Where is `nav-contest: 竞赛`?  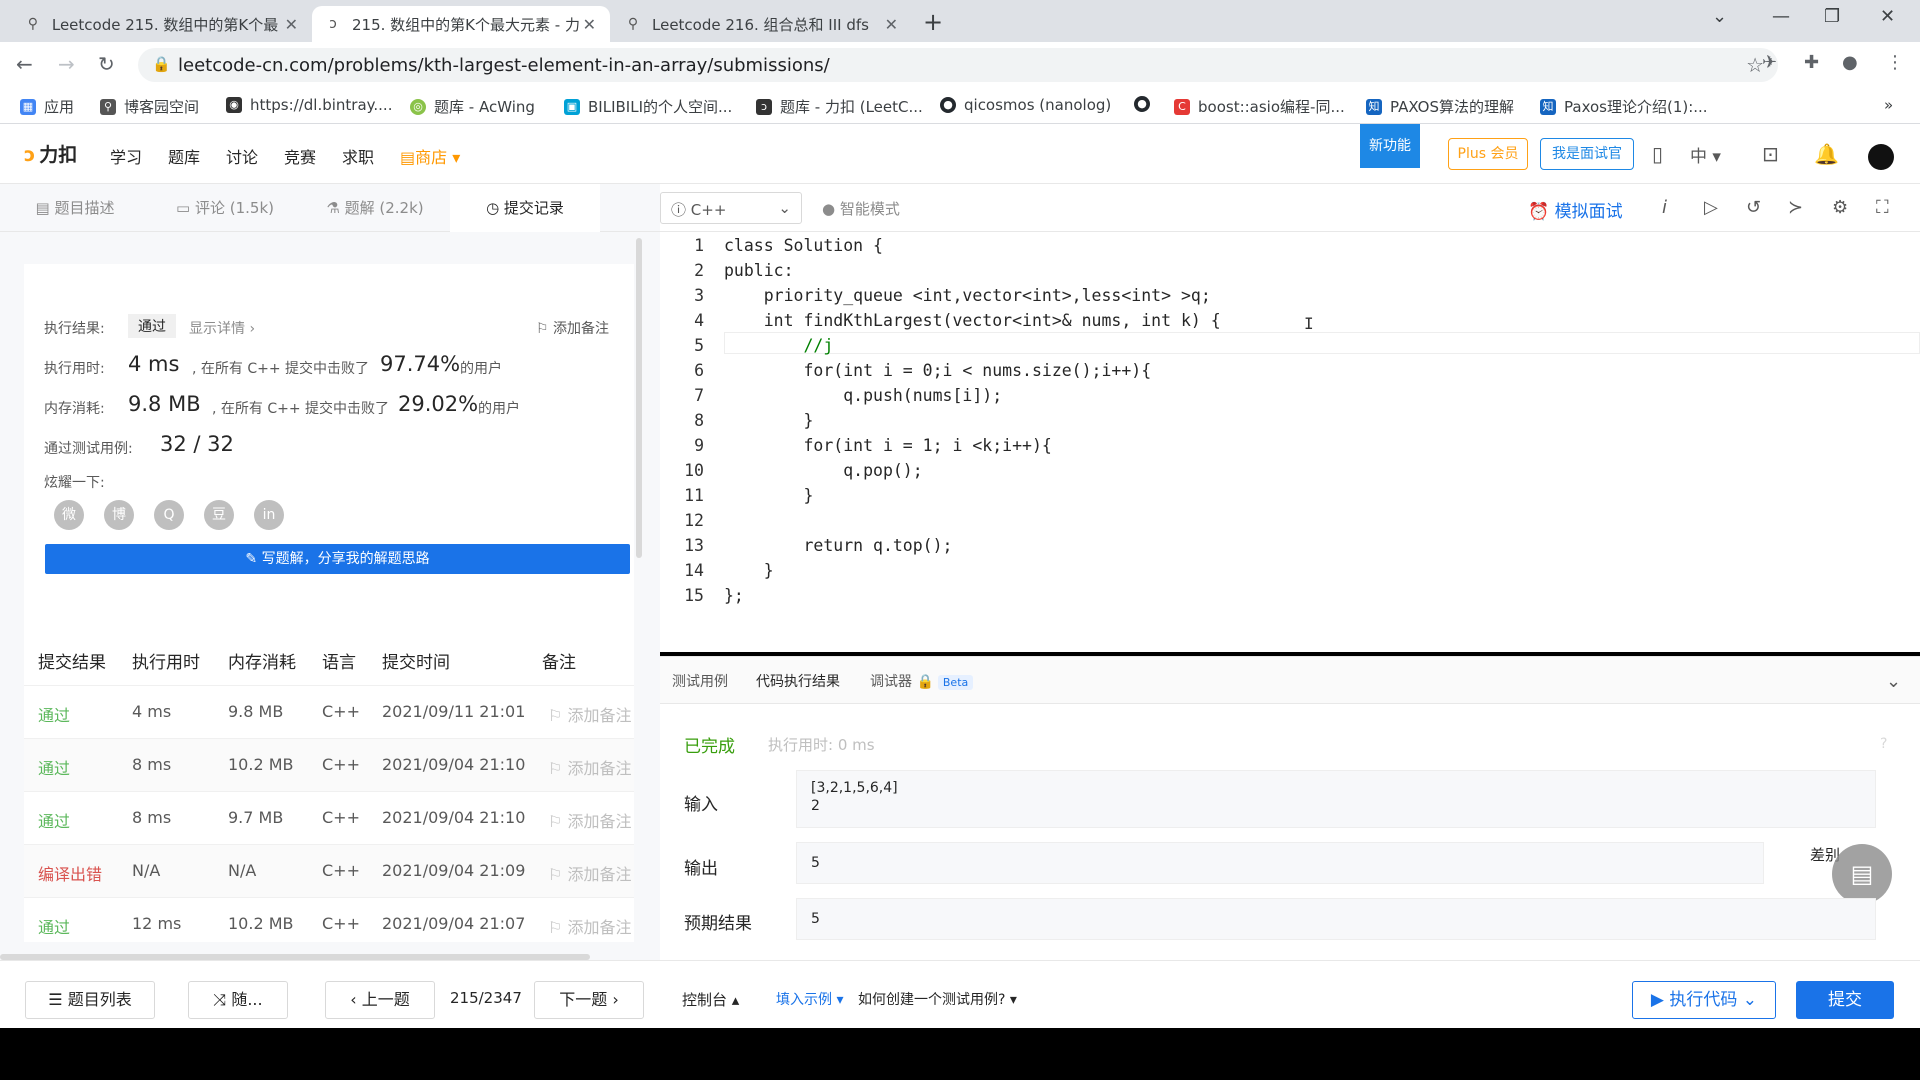
nav-contest: 竞赛 is located at coordinates (300, 156).